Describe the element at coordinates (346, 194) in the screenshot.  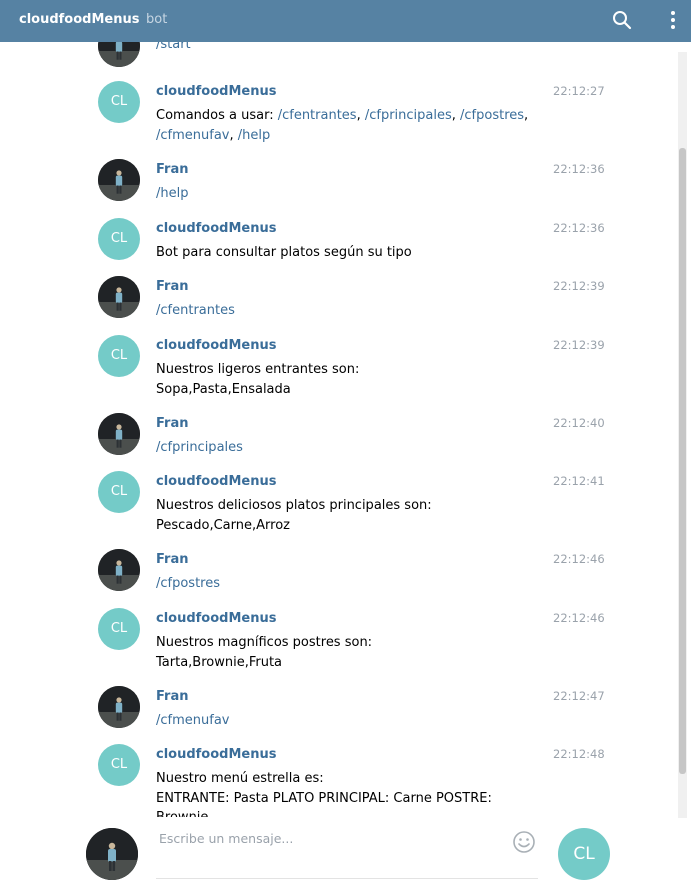
I see `message-text: /help` at that location.